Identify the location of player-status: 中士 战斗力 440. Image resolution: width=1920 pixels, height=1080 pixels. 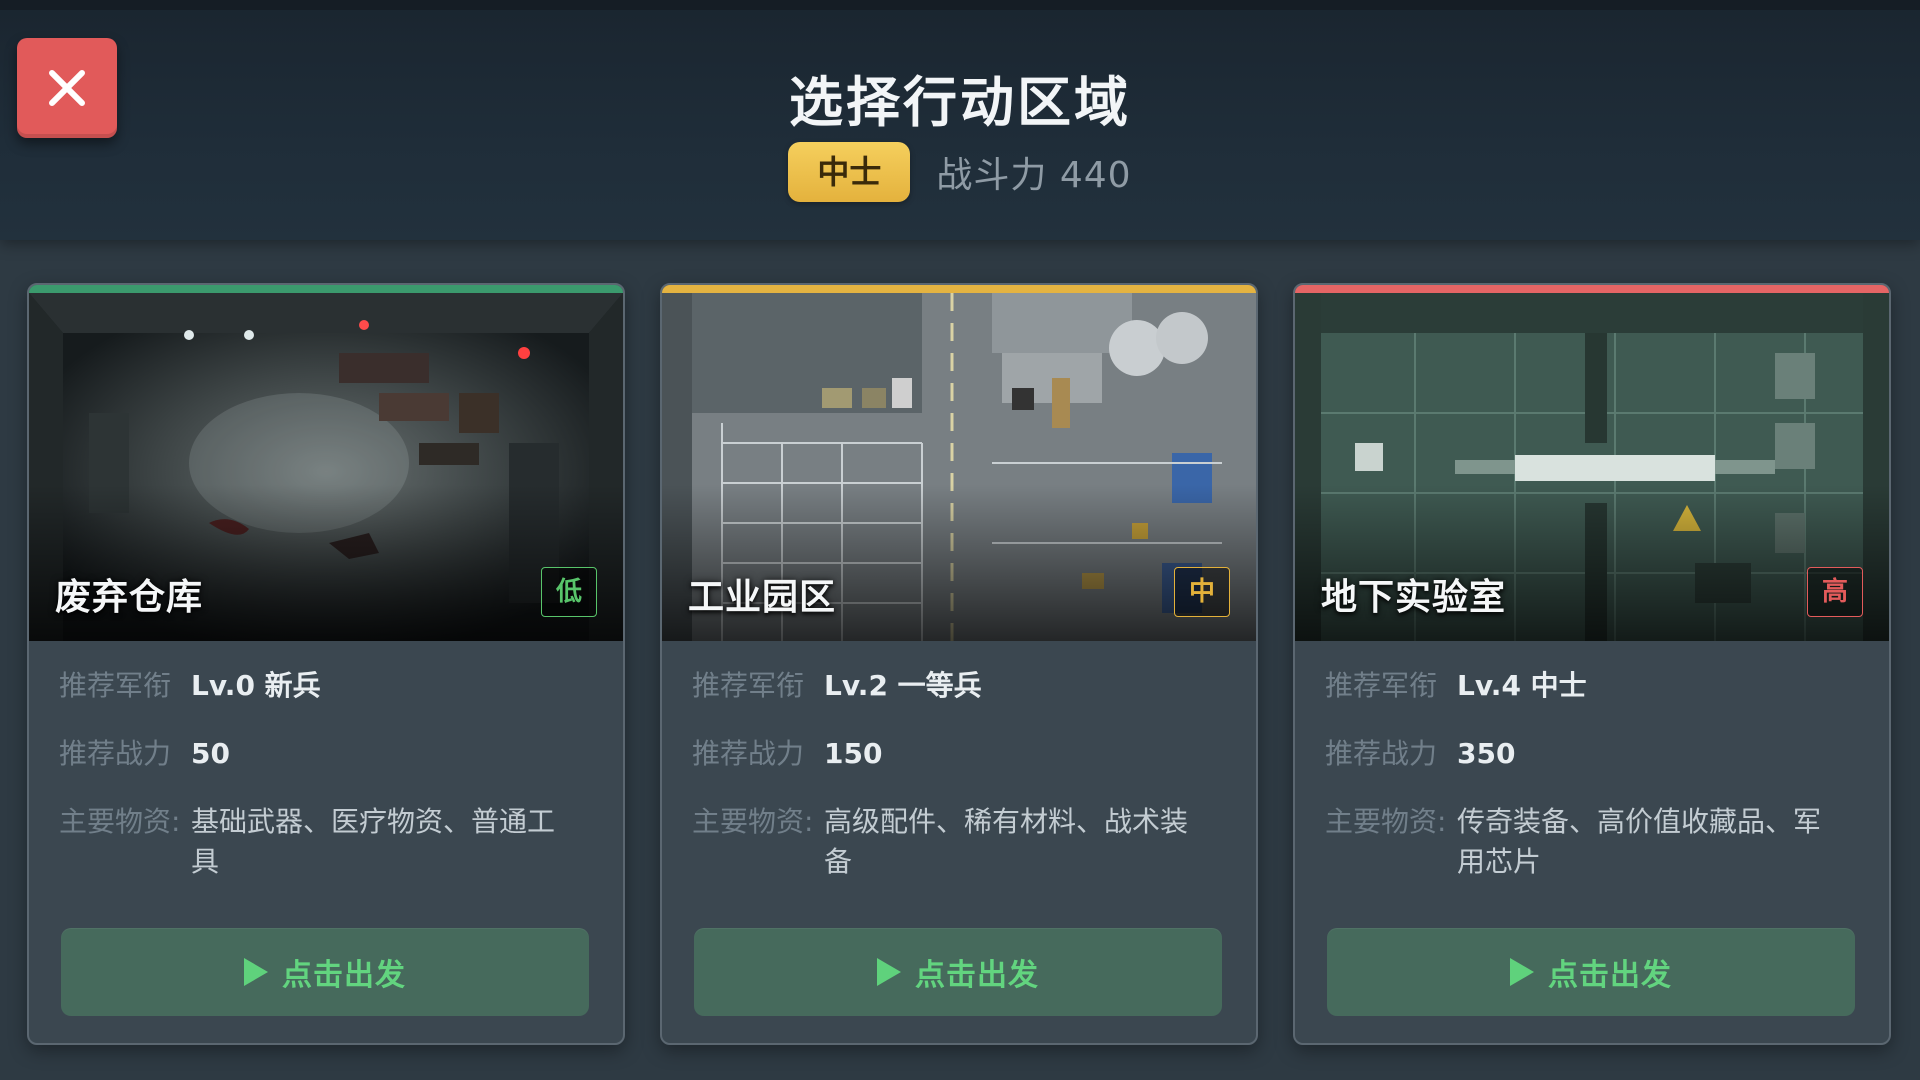
(960, 172).